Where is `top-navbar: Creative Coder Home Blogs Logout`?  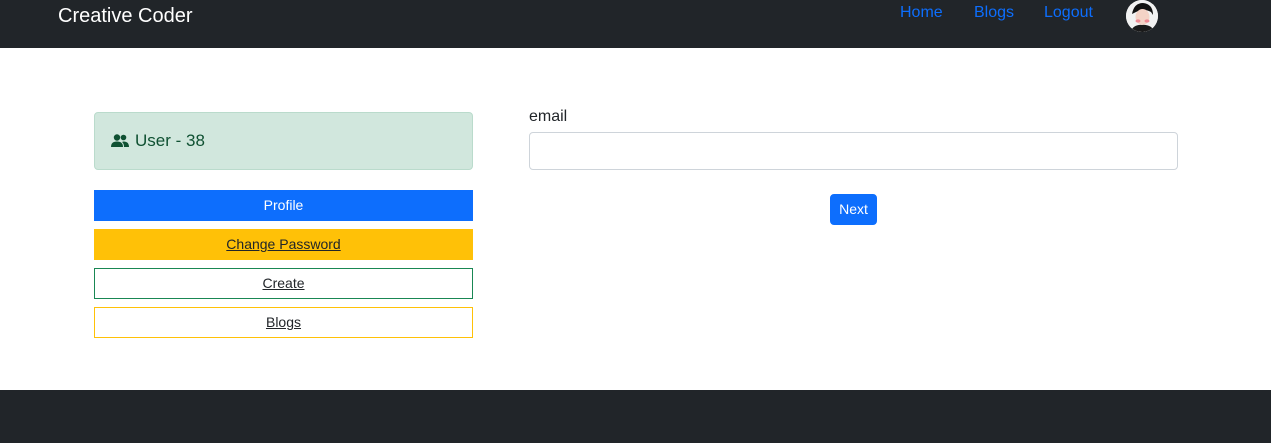
top-navbar: Creative Coder Home Blogs Logout is located at coordinates (635, 24).